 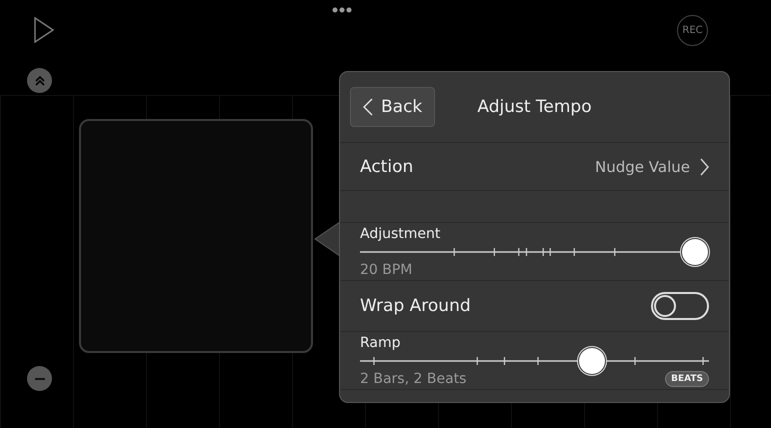 What do you see at coordinates (381, 342) in the screenshot?
I see `slider-label: Ramp` at bounding box center [381, 342].